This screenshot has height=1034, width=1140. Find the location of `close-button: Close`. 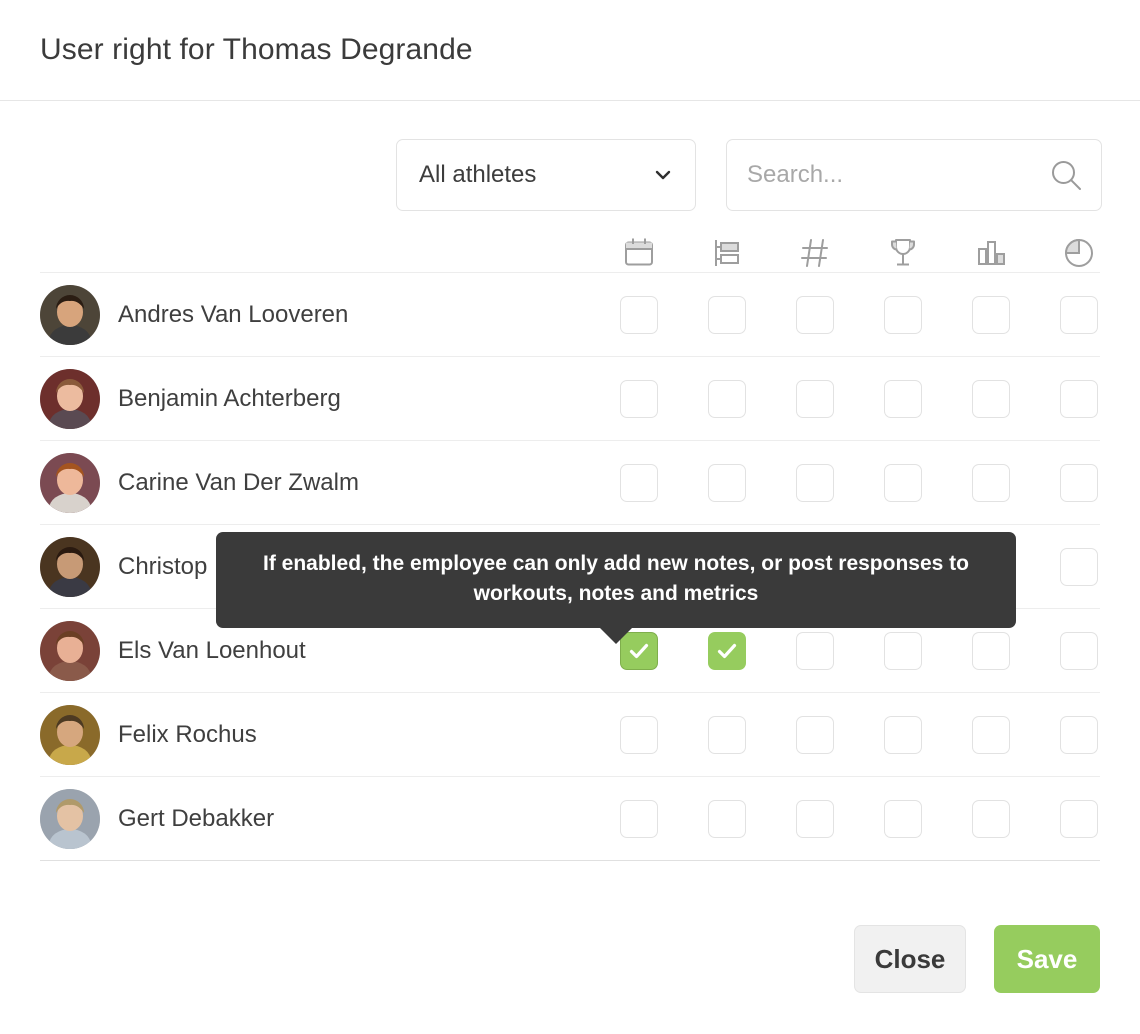

close-button: Close is located at coordinates (910, 959).